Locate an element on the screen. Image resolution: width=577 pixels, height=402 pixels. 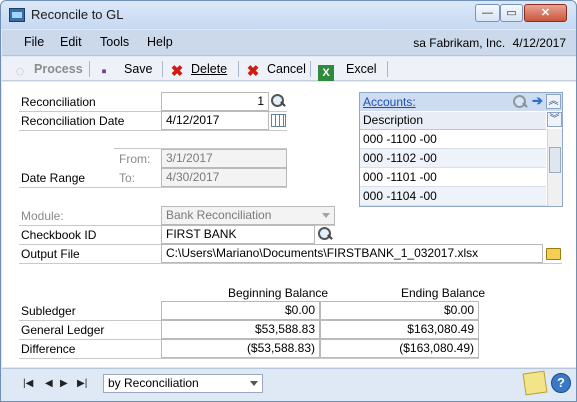
folder-icon is located at coordinates (553, 254).